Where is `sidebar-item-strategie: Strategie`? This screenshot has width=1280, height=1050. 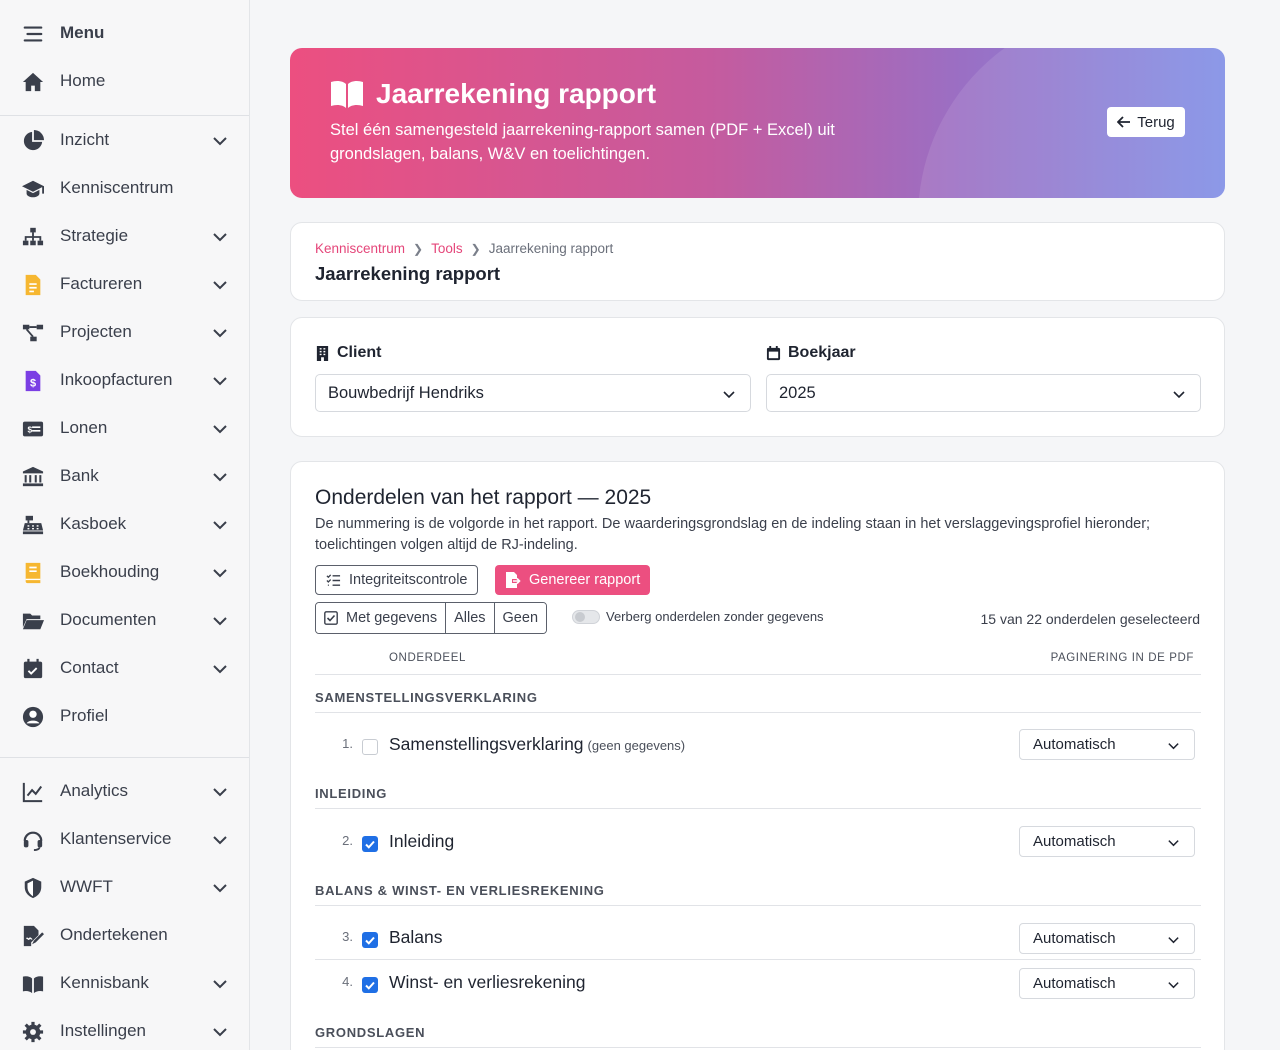 sidebar-item-strategie: Strategie is located at coordinates (124, 236).